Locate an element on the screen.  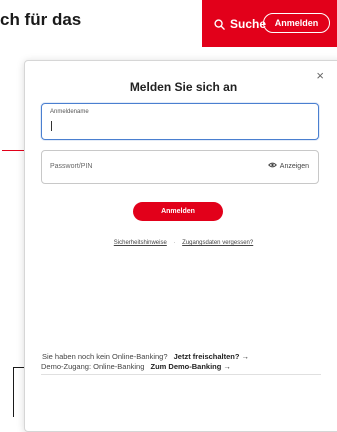
username-label: Anmeldename is located at coordinates (69, 112).